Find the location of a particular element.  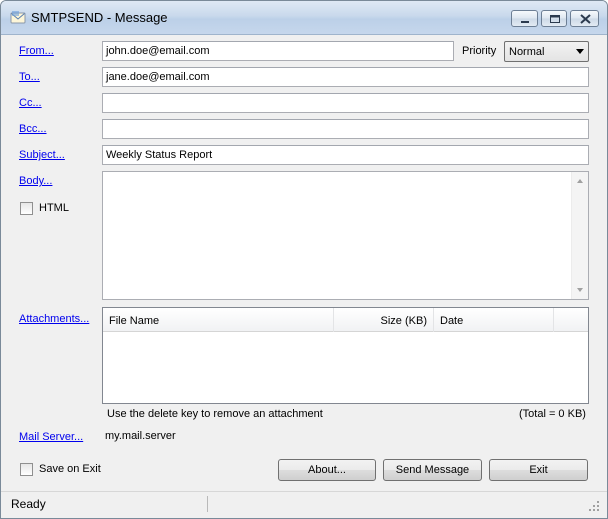

minimize-icon is located at coordinates (525, 22).